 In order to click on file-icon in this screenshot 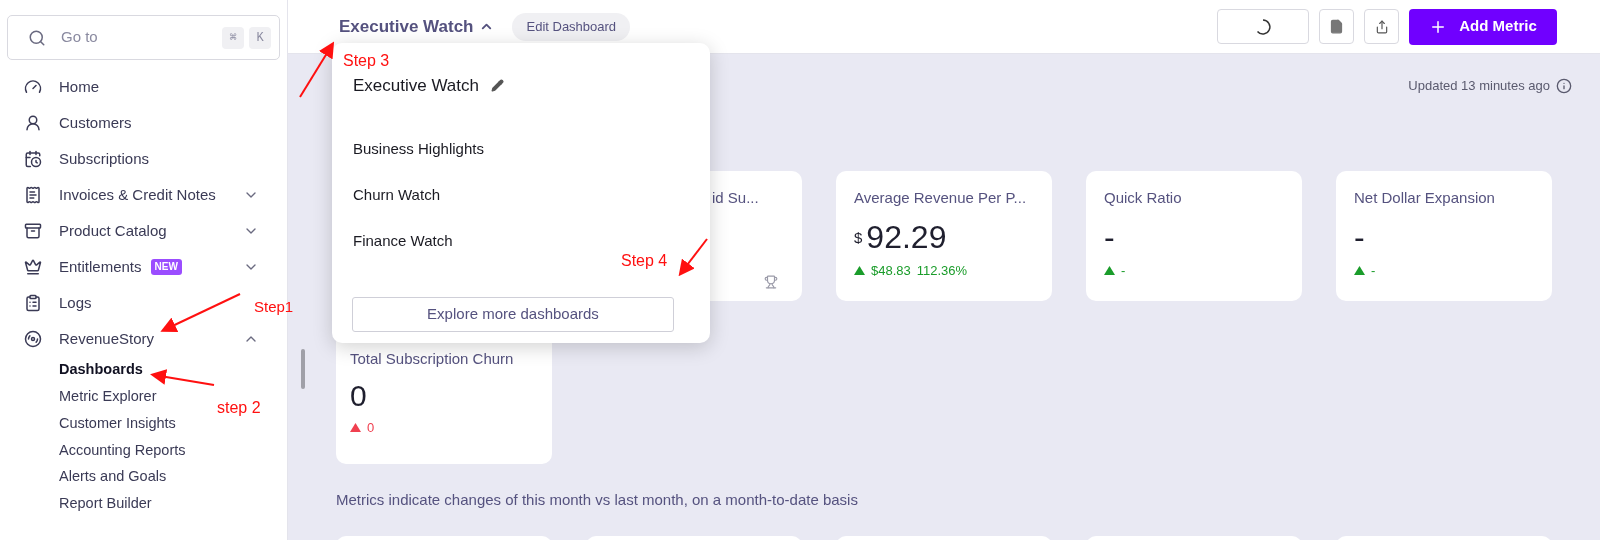, I will do `click(1336, 26)`.